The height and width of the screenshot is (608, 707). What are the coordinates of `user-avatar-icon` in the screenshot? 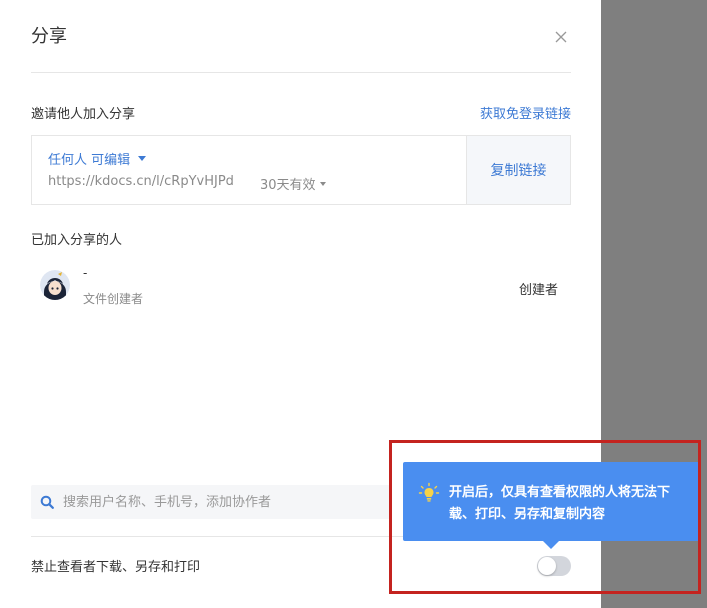 It's located at (55, 285).